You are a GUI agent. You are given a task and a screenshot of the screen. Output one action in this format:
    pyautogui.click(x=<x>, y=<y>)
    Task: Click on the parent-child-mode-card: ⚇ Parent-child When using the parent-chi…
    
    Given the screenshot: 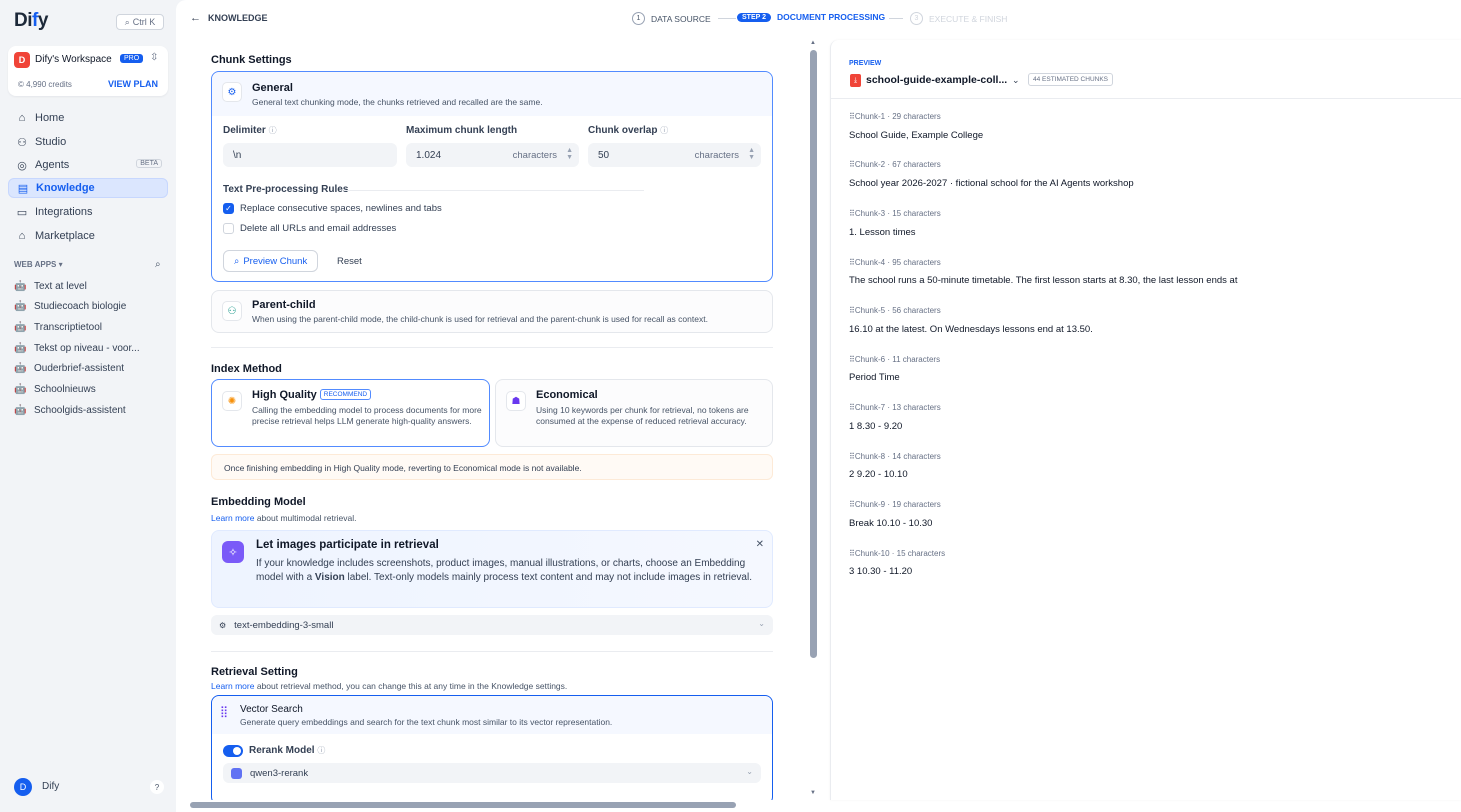 What is the action you would take?
    pyautogui.click(x=492, y=311)
    